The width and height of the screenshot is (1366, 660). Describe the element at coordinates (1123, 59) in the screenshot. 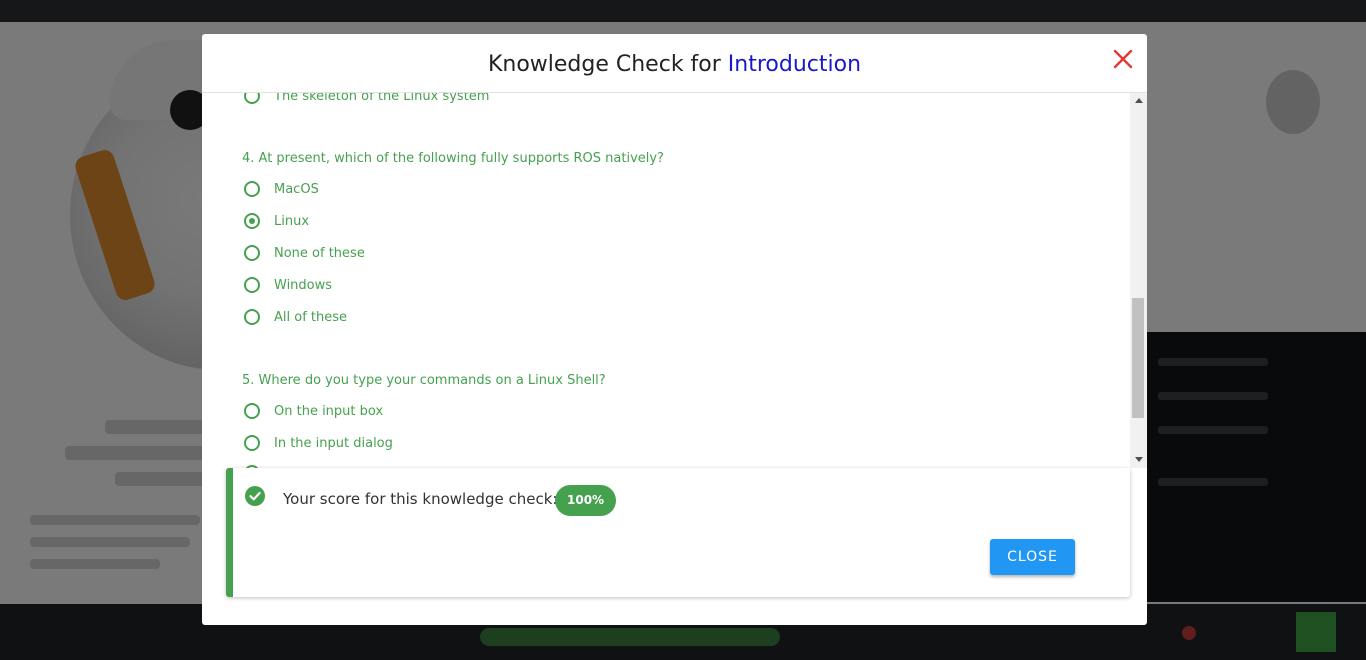

I see `close-x-icon` at that location.